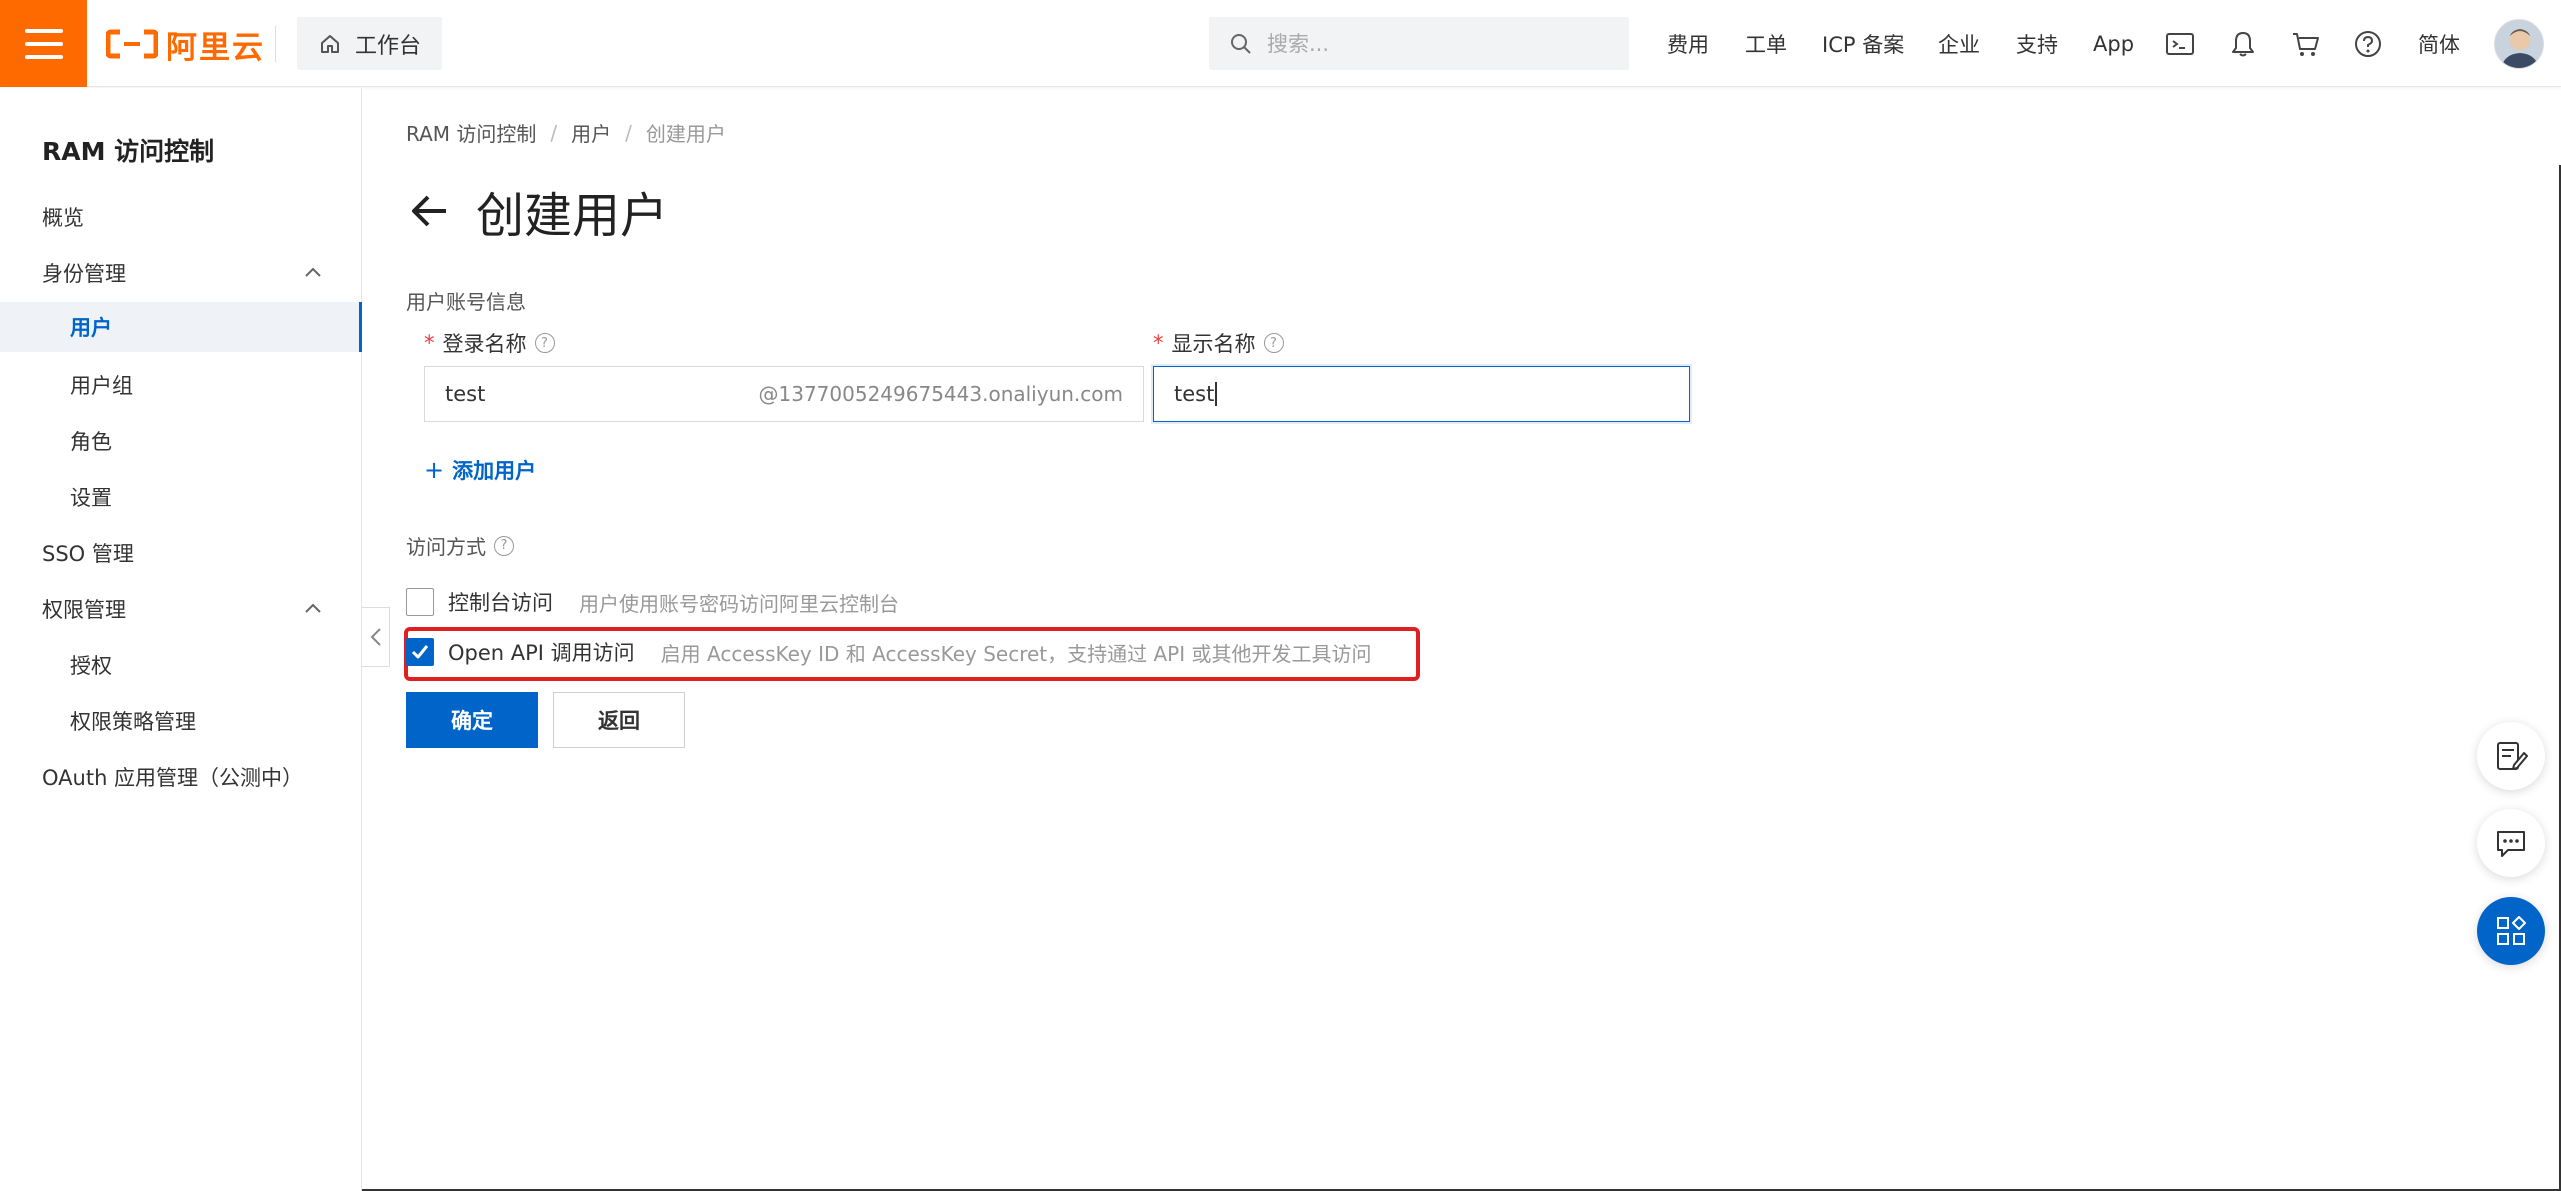  I want to click on sidebar-item-permissions: 权限管理, so click(181, 609).